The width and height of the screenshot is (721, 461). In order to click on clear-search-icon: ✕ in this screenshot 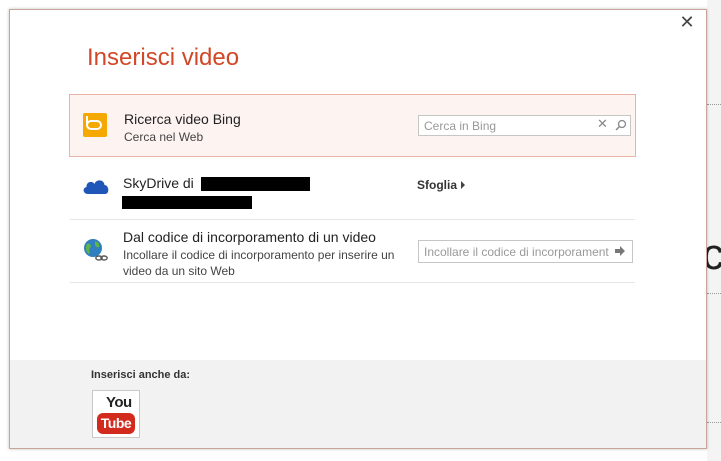, I will do `click(602, 124)`.